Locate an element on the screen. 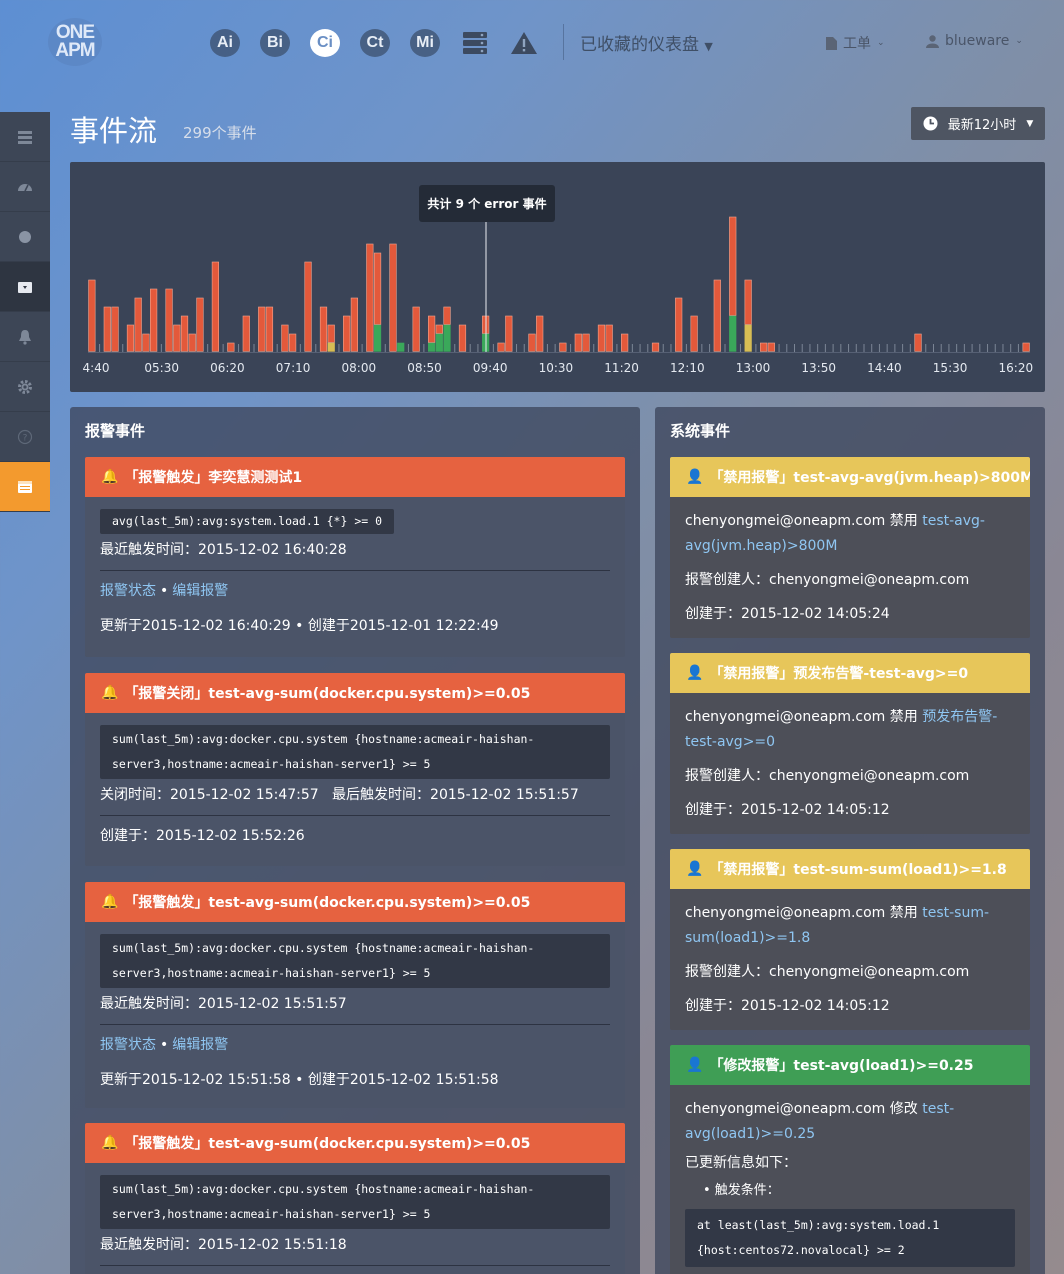  system-created: 创建于：2015-12-02 14:05:24 is located at coordinates (787, 614).